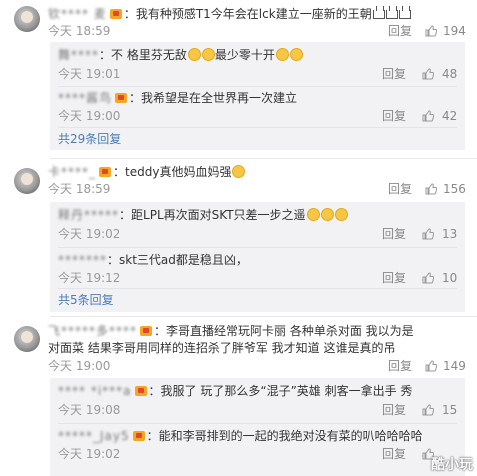 The width and height of the screenshot is (477, 476). Describe the element at coordinates (89, 74) in the screenshot. I see `reply-time: 今天 19:01` at that location.